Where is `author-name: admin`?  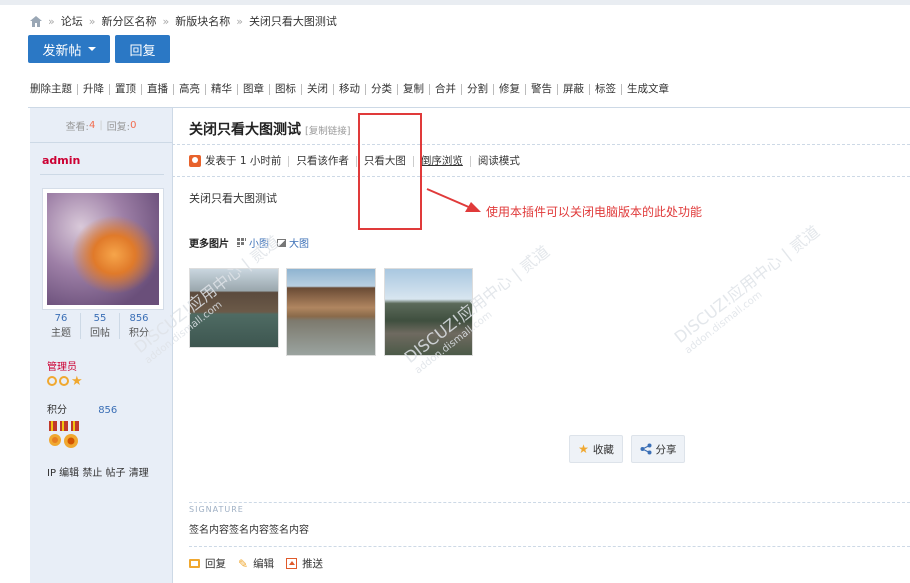 author-name: admin is located at coordinates (61, 160).